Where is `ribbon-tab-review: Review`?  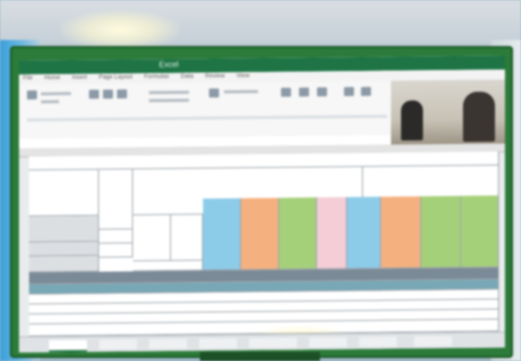
ribbon-tab-review: Review is located at coordinates (215, 76).